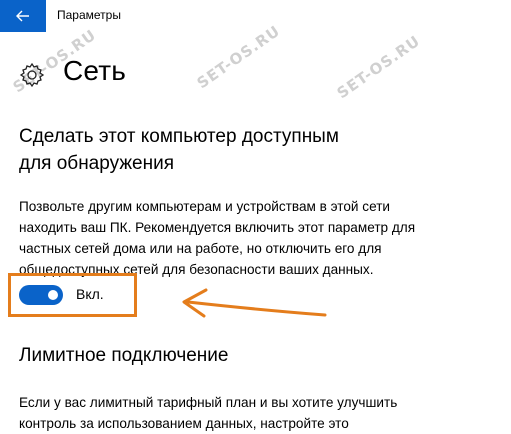 The image size is (511, 434). I want to click on title-bar: Параметры, so click(255, 16).